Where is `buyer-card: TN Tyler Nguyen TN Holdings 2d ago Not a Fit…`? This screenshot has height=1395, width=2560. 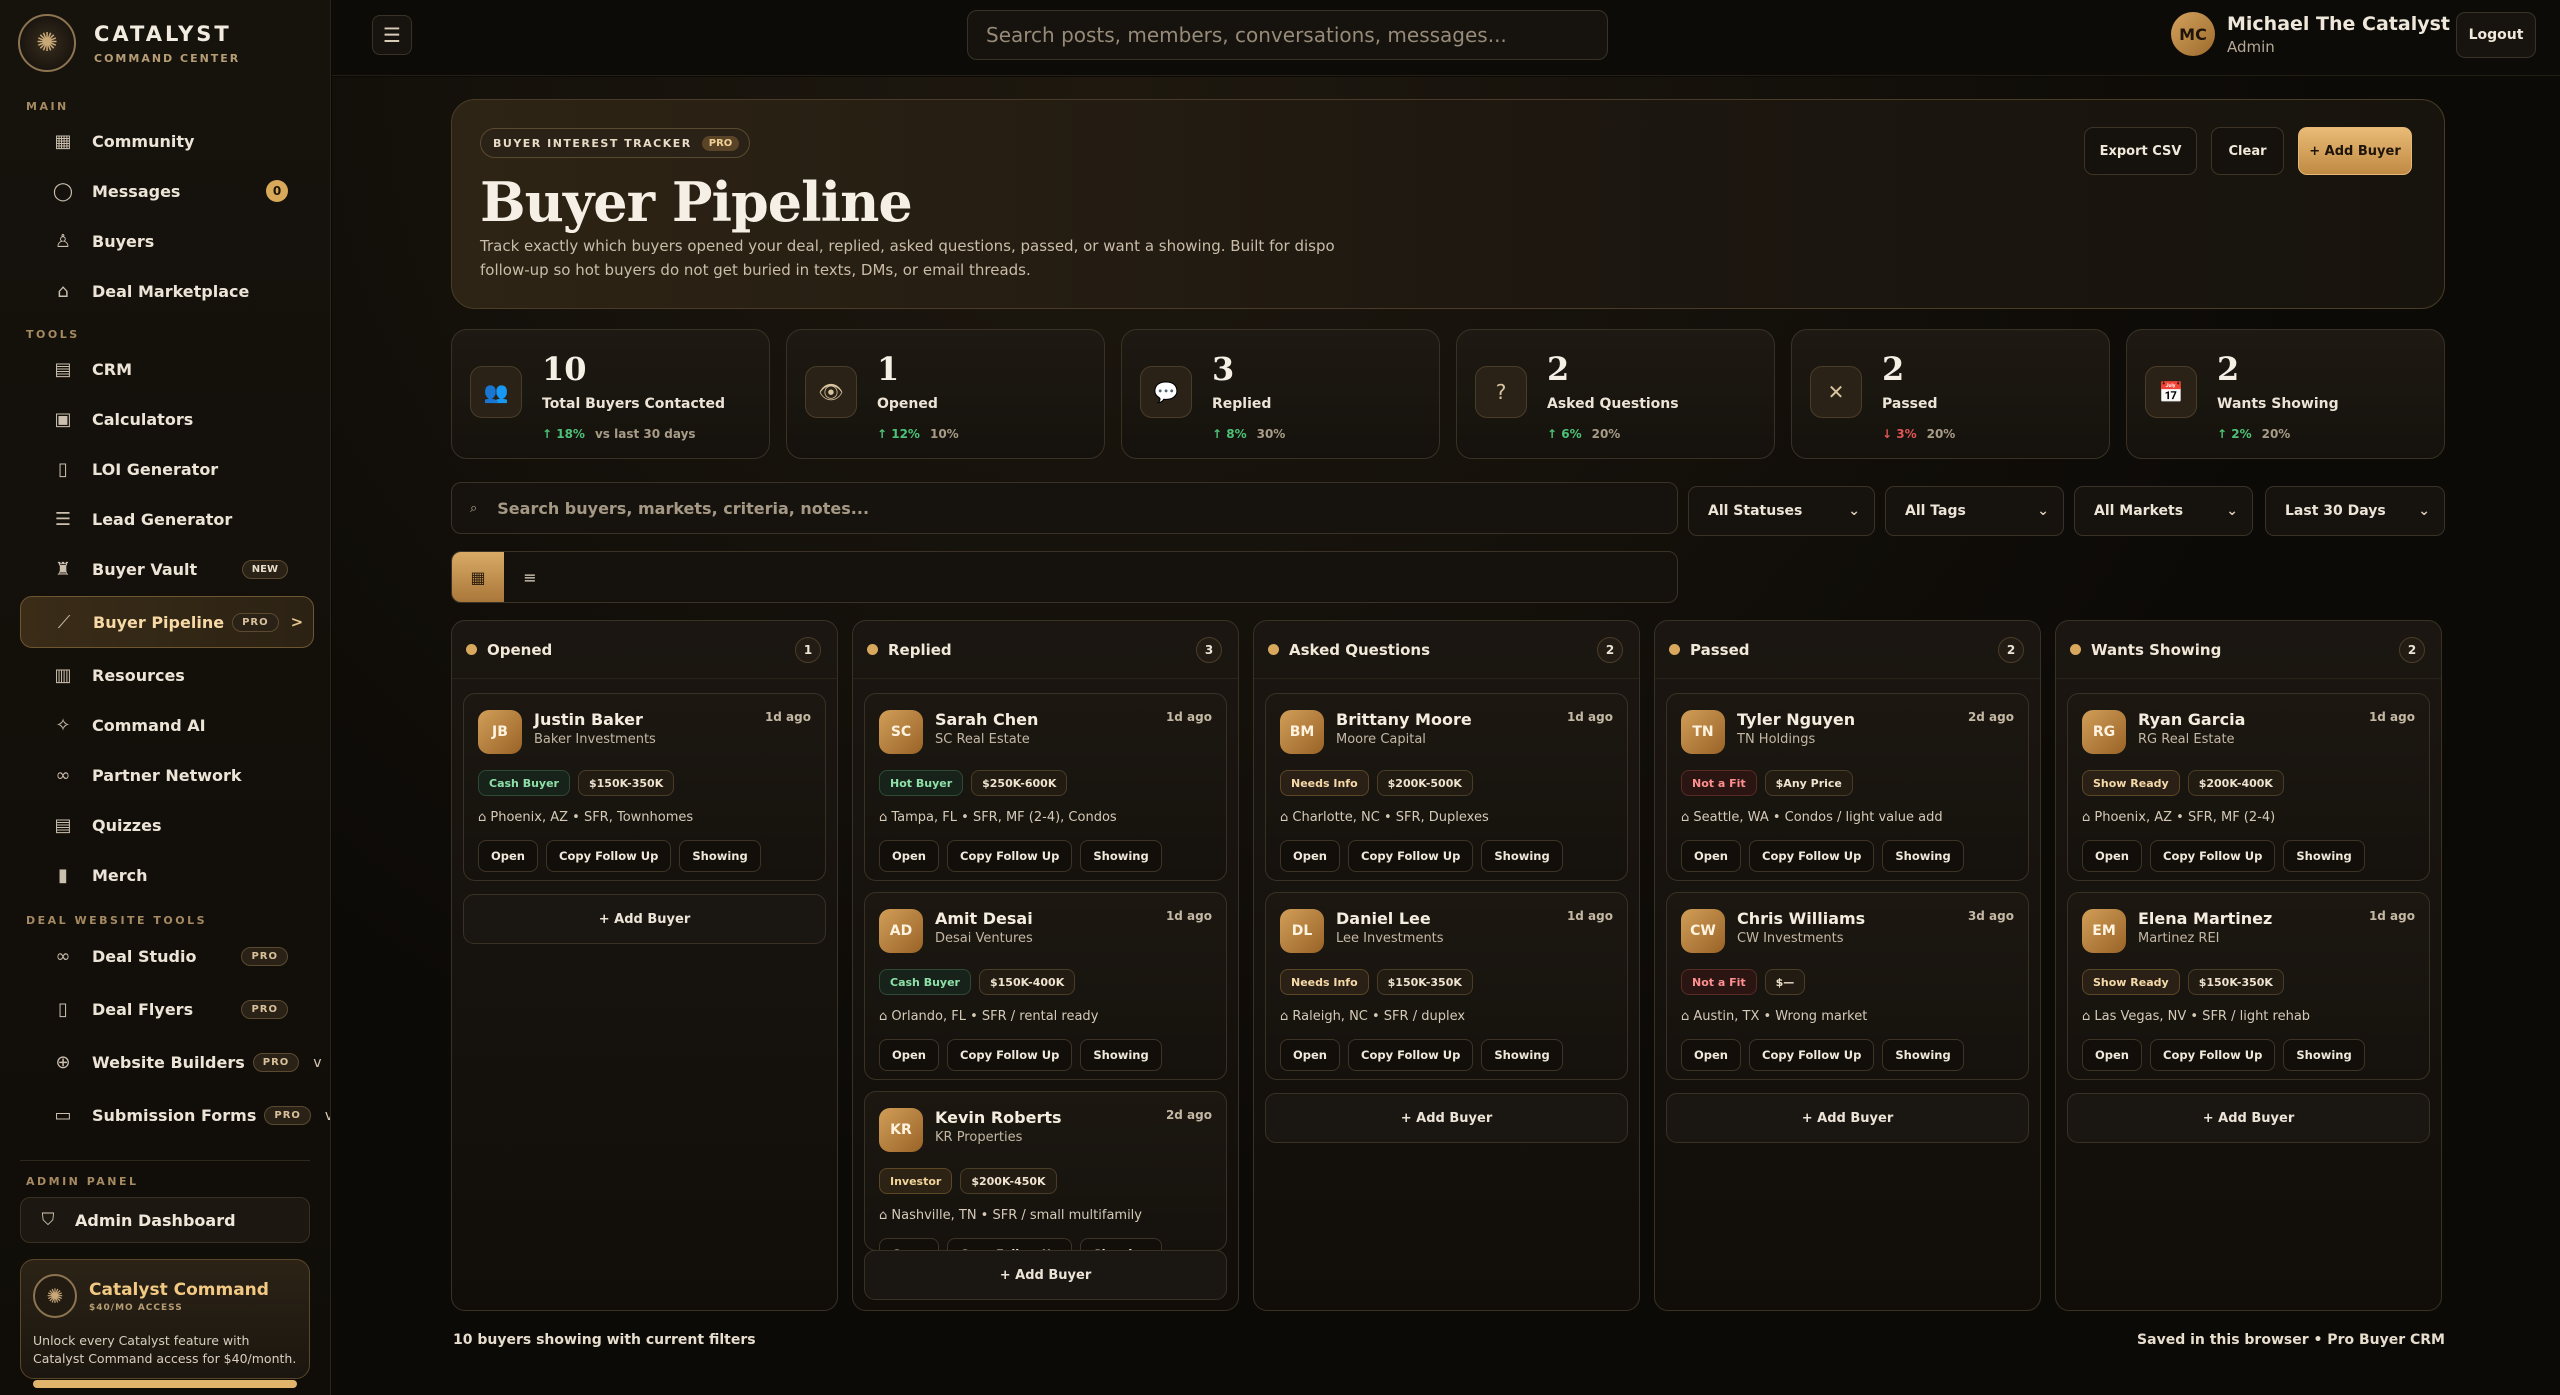
buyer-card: TN Tyler Nguyen TN Holdings 2d ago Not a Fit… is located at coordinates (1847, 787).